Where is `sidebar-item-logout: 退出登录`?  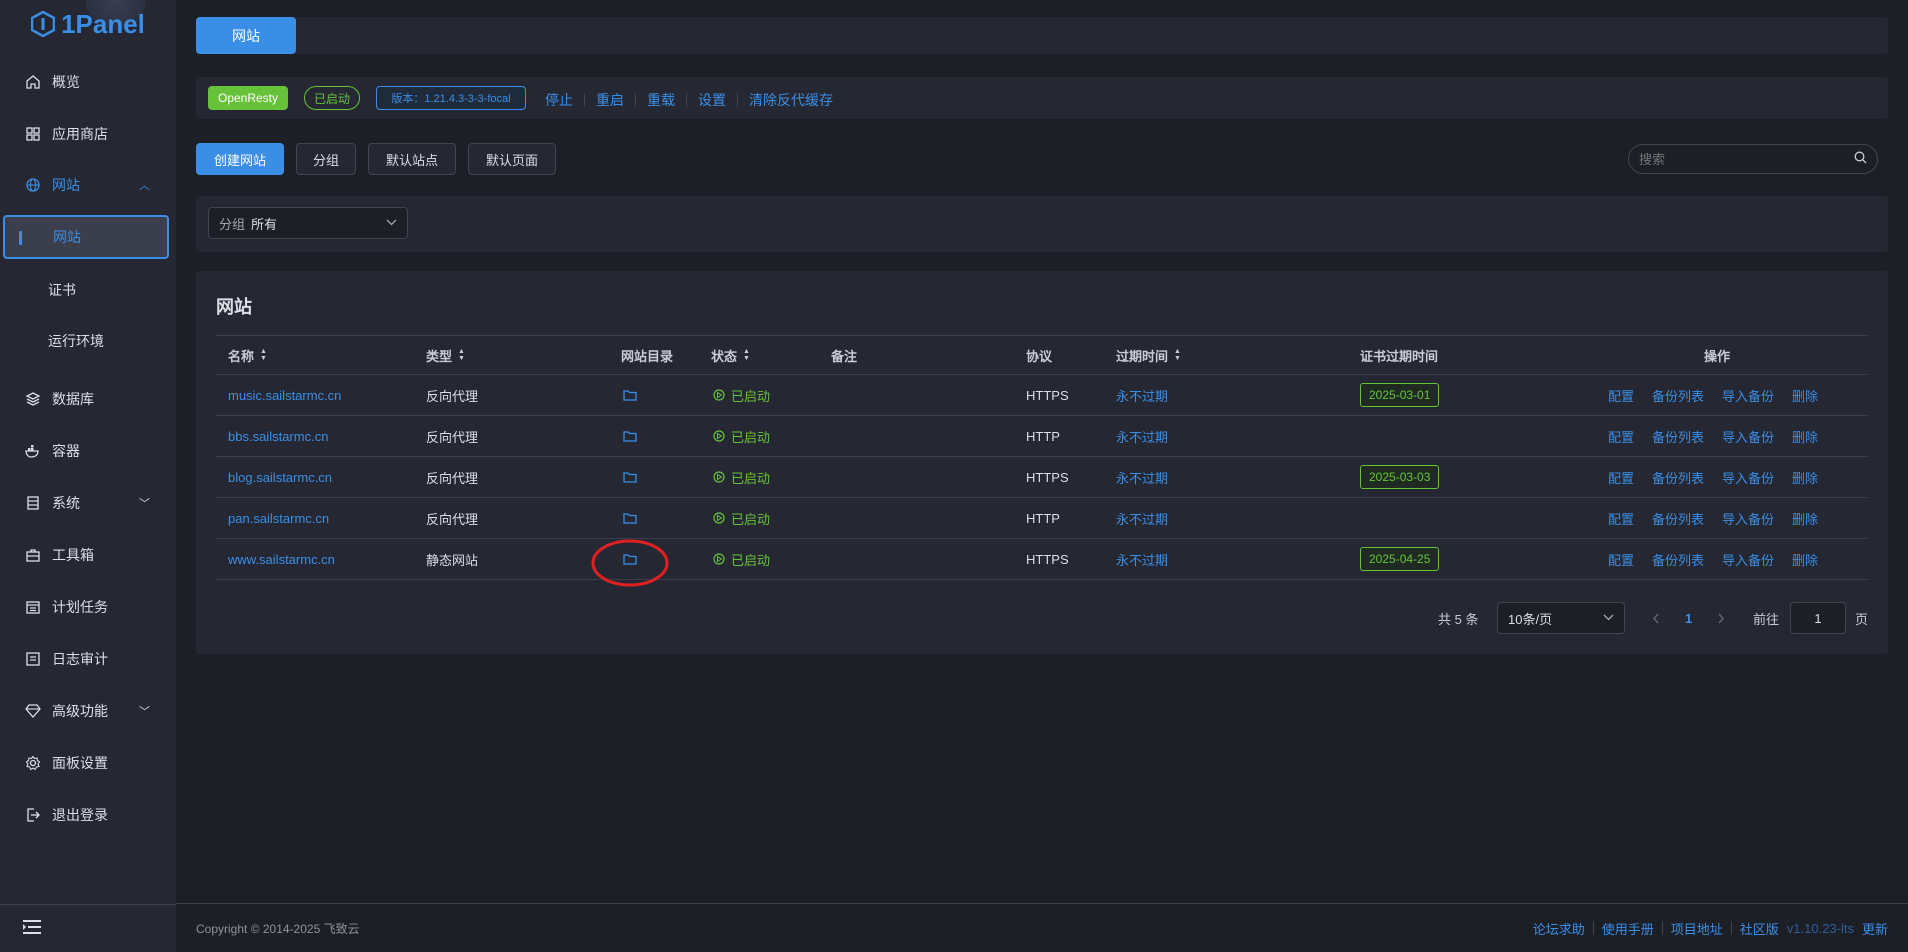
sidebar-item-logout: 退出登录 is located at coordinates (88, 815).